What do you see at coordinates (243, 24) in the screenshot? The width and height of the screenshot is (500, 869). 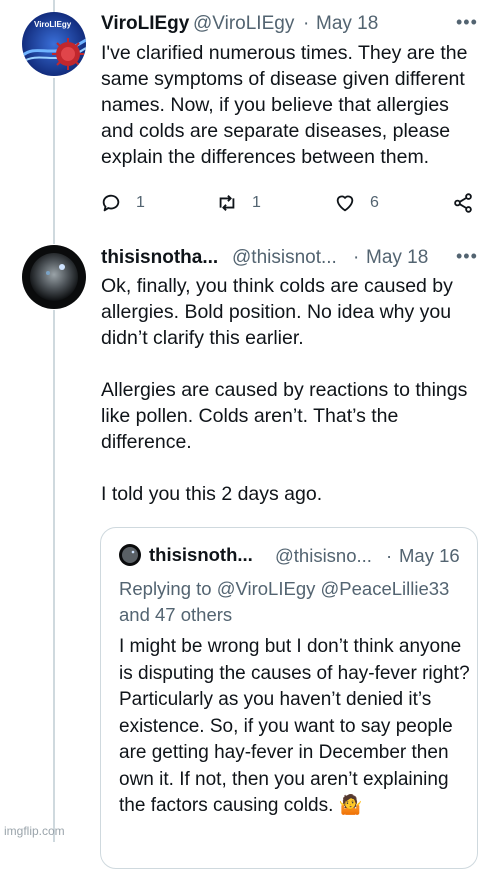 I see `tweet1-handle: @ViroLIEgy` at bounding box center [243, 24].